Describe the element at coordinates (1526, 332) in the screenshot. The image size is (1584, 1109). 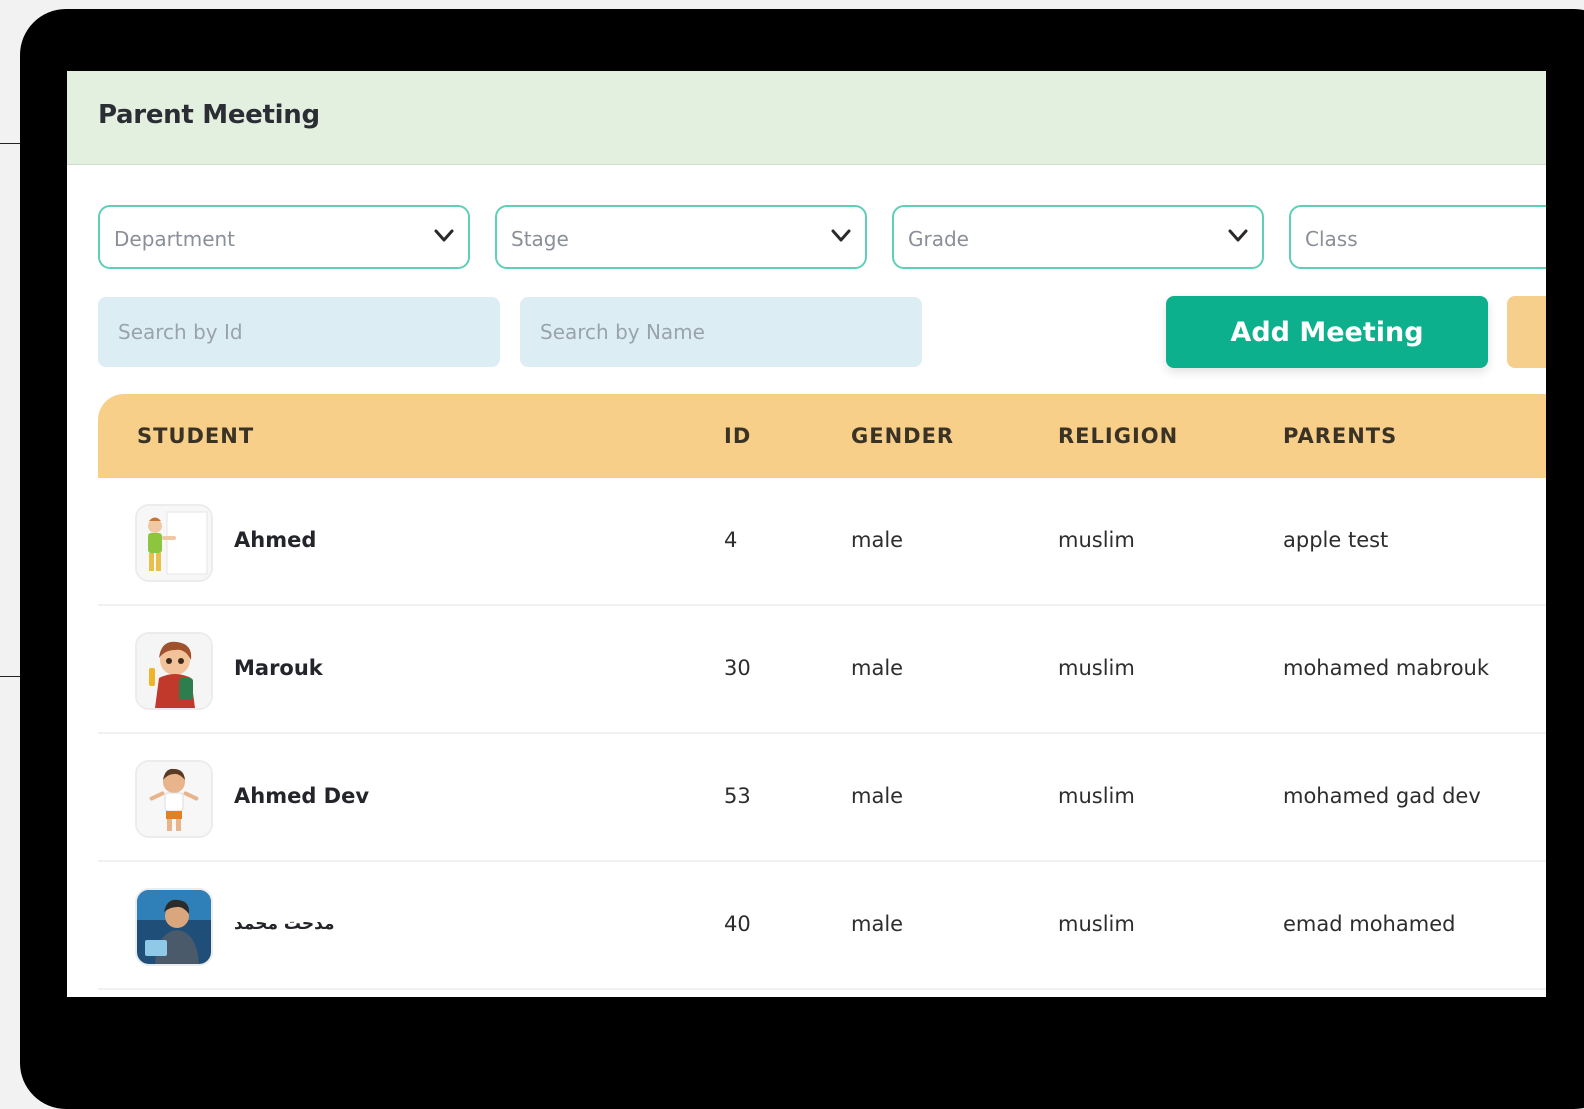
I see `secondary-action-button` at that location.